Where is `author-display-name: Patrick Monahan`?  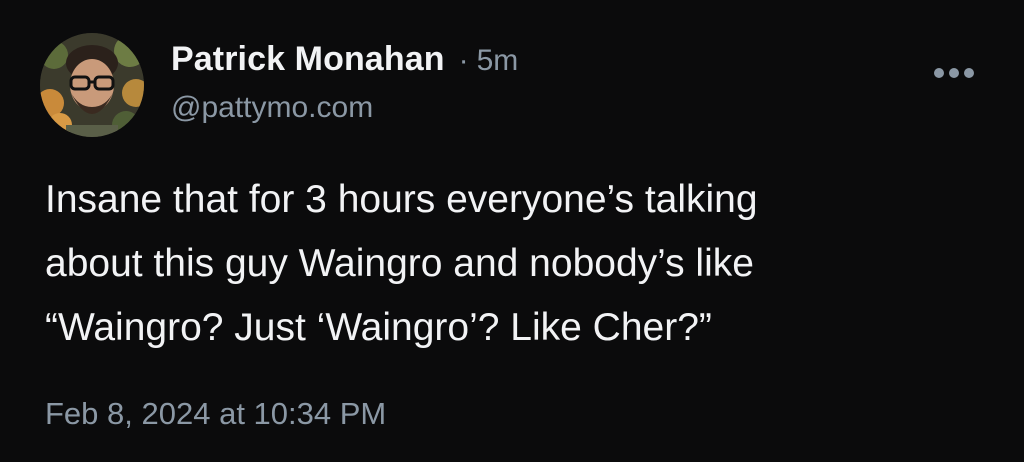
author-display-name: Patrick Monahan is located at coordinates (308, 59).